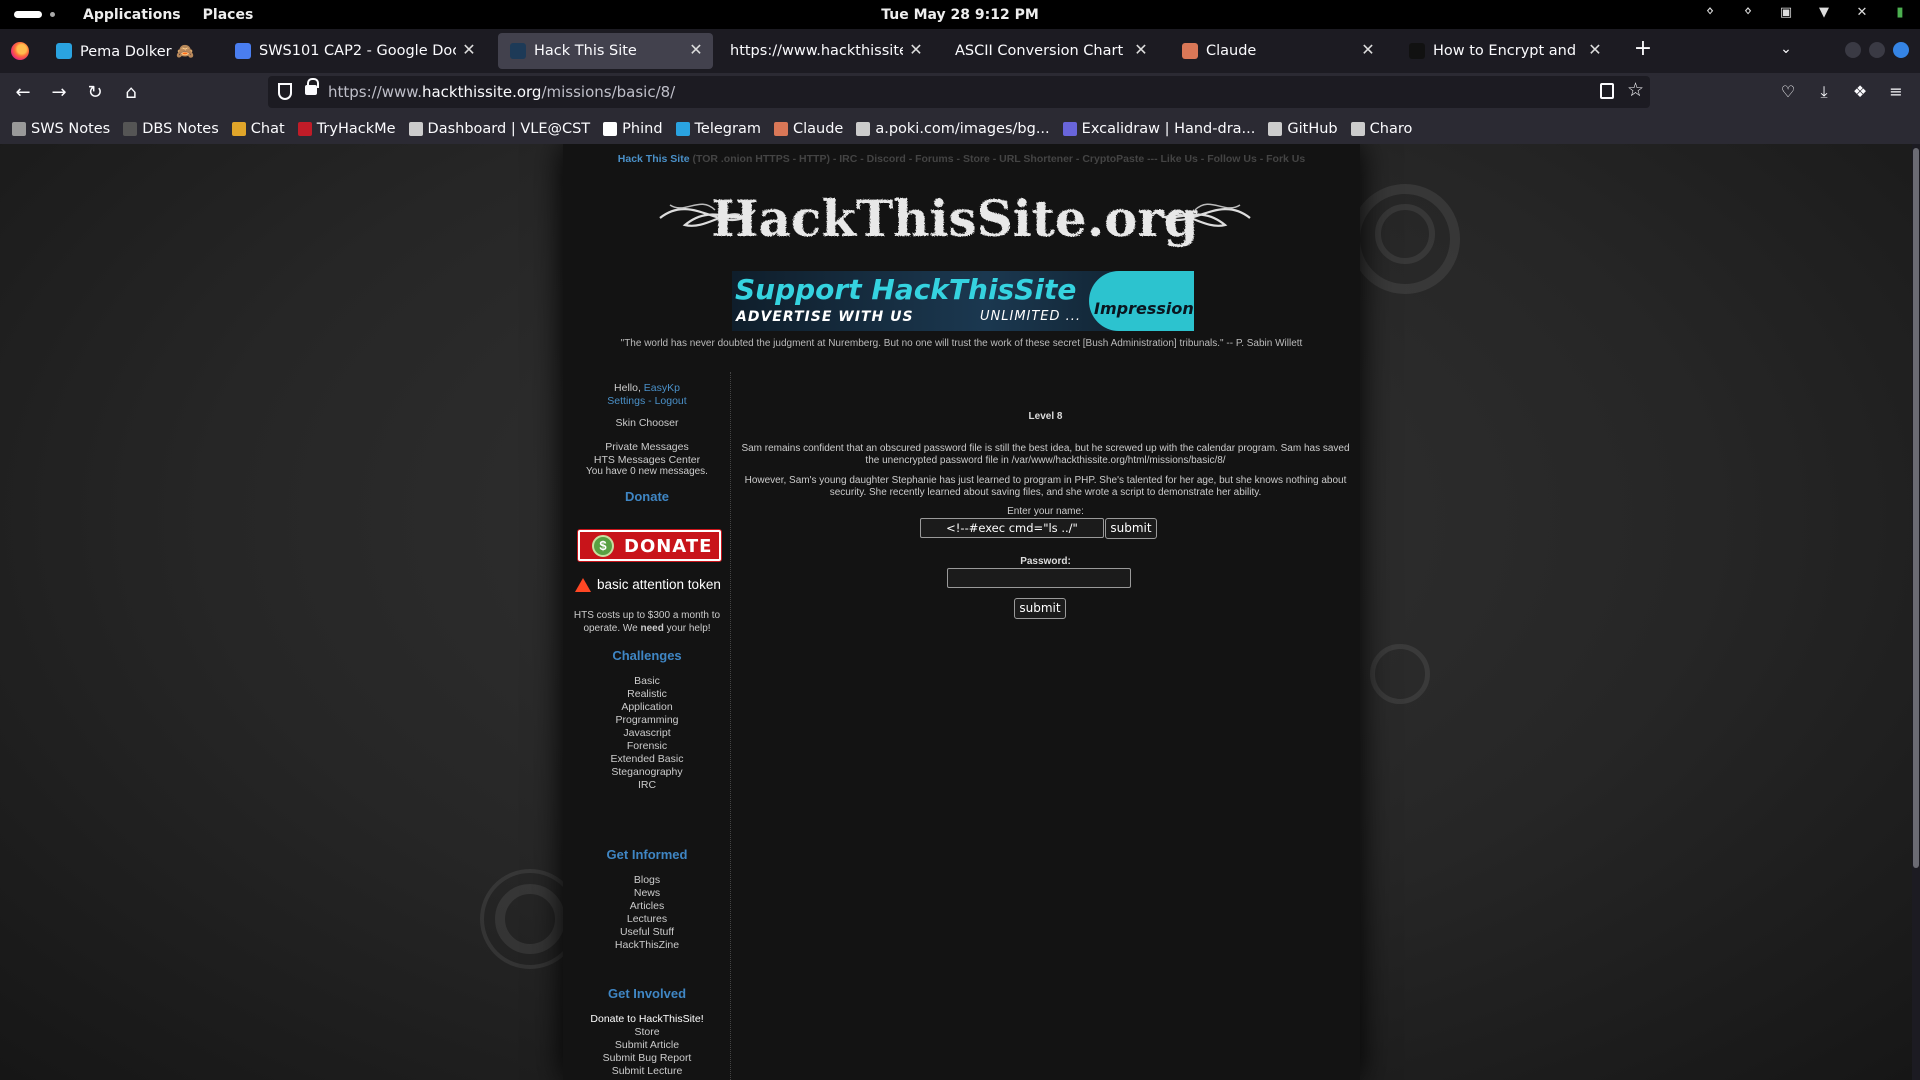  What do you see at coordinates (1277, 51) in the screenshot?
I see `tab-6: Claude ✕` at bounding box center [1277, 51].